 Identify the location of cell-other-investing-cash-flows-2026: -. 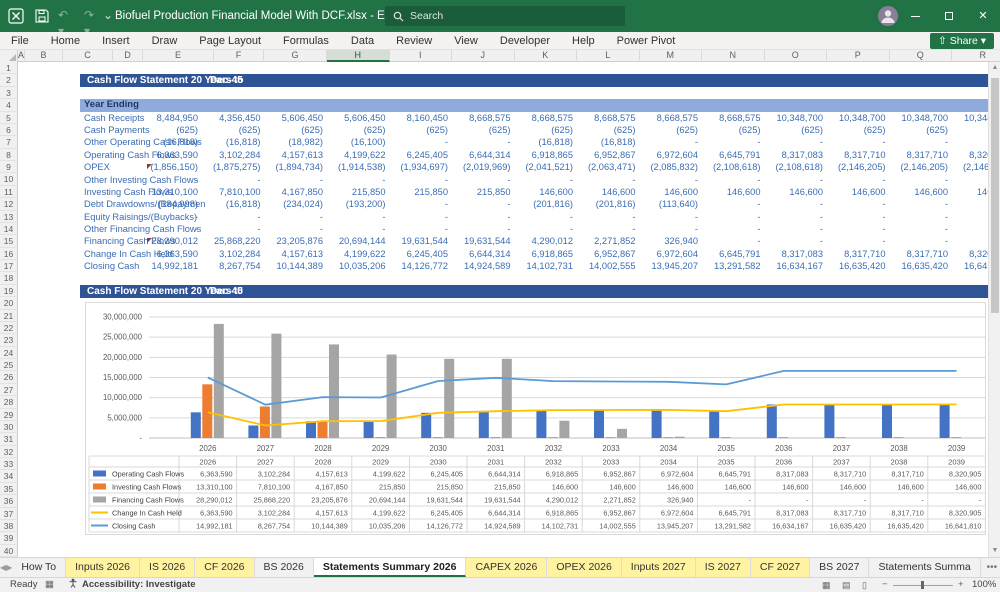
(172, 180).